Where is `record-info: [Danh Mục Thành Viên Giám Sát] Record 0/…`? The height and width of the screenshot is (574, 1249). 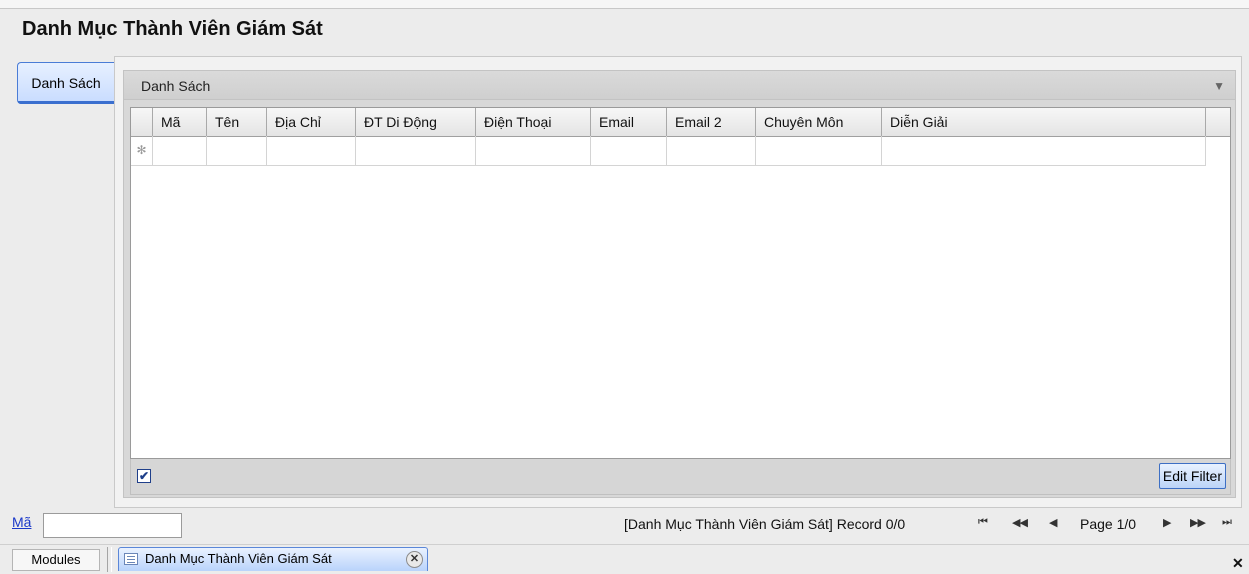
record-info: [Danh Mục Thành Viên Giám Sát] Record 0/… is located at coordinates (765, 524).